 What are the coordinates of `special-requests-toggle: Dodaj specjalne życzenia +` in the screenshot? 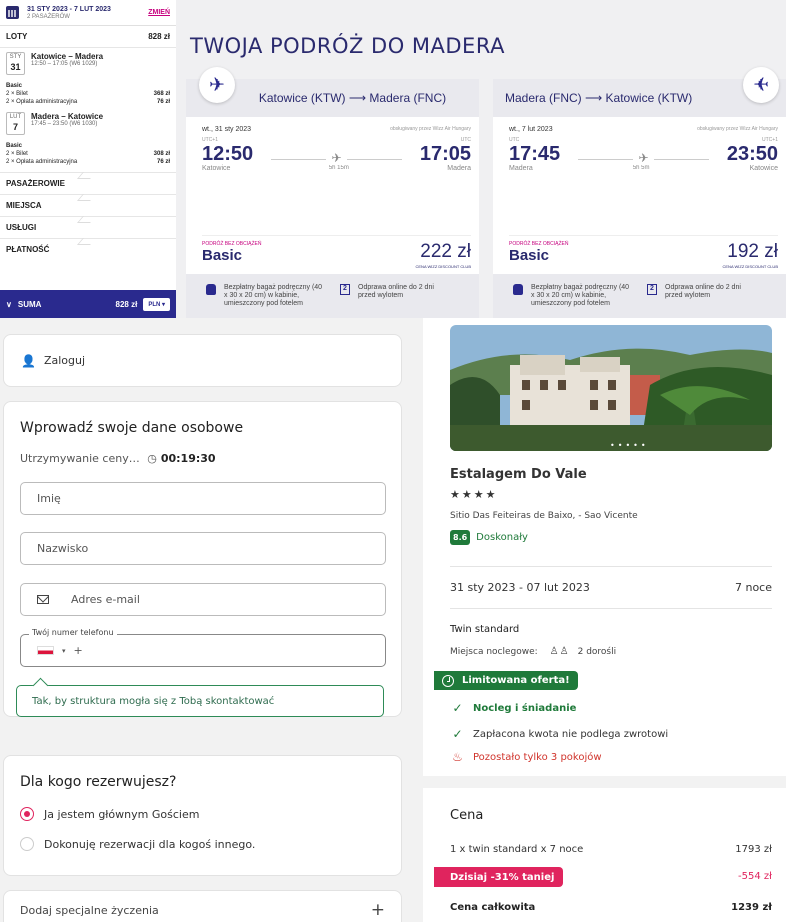 It's located at (202, 906).